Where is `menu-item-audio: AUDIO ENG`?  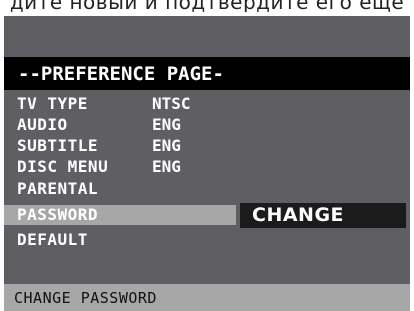
menu-item-audio: AUDIO ENG is located at coordinates (207, 125).